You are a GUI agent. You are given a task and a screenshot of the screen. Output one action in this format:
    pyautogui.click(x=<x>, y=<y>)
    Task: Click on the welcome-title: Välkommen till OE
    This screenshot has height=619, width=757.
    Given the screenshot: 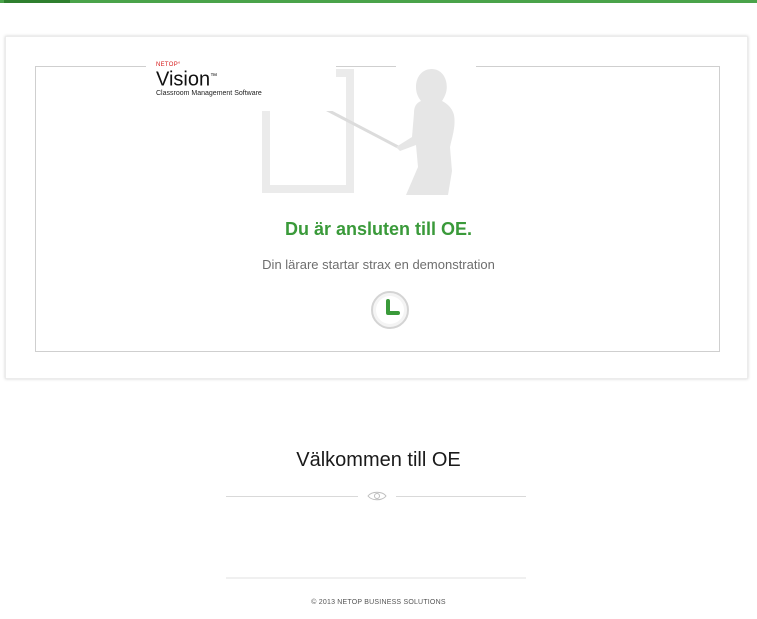 What is the action you would take?
    pyautogui.click(x=378, y=460)
    